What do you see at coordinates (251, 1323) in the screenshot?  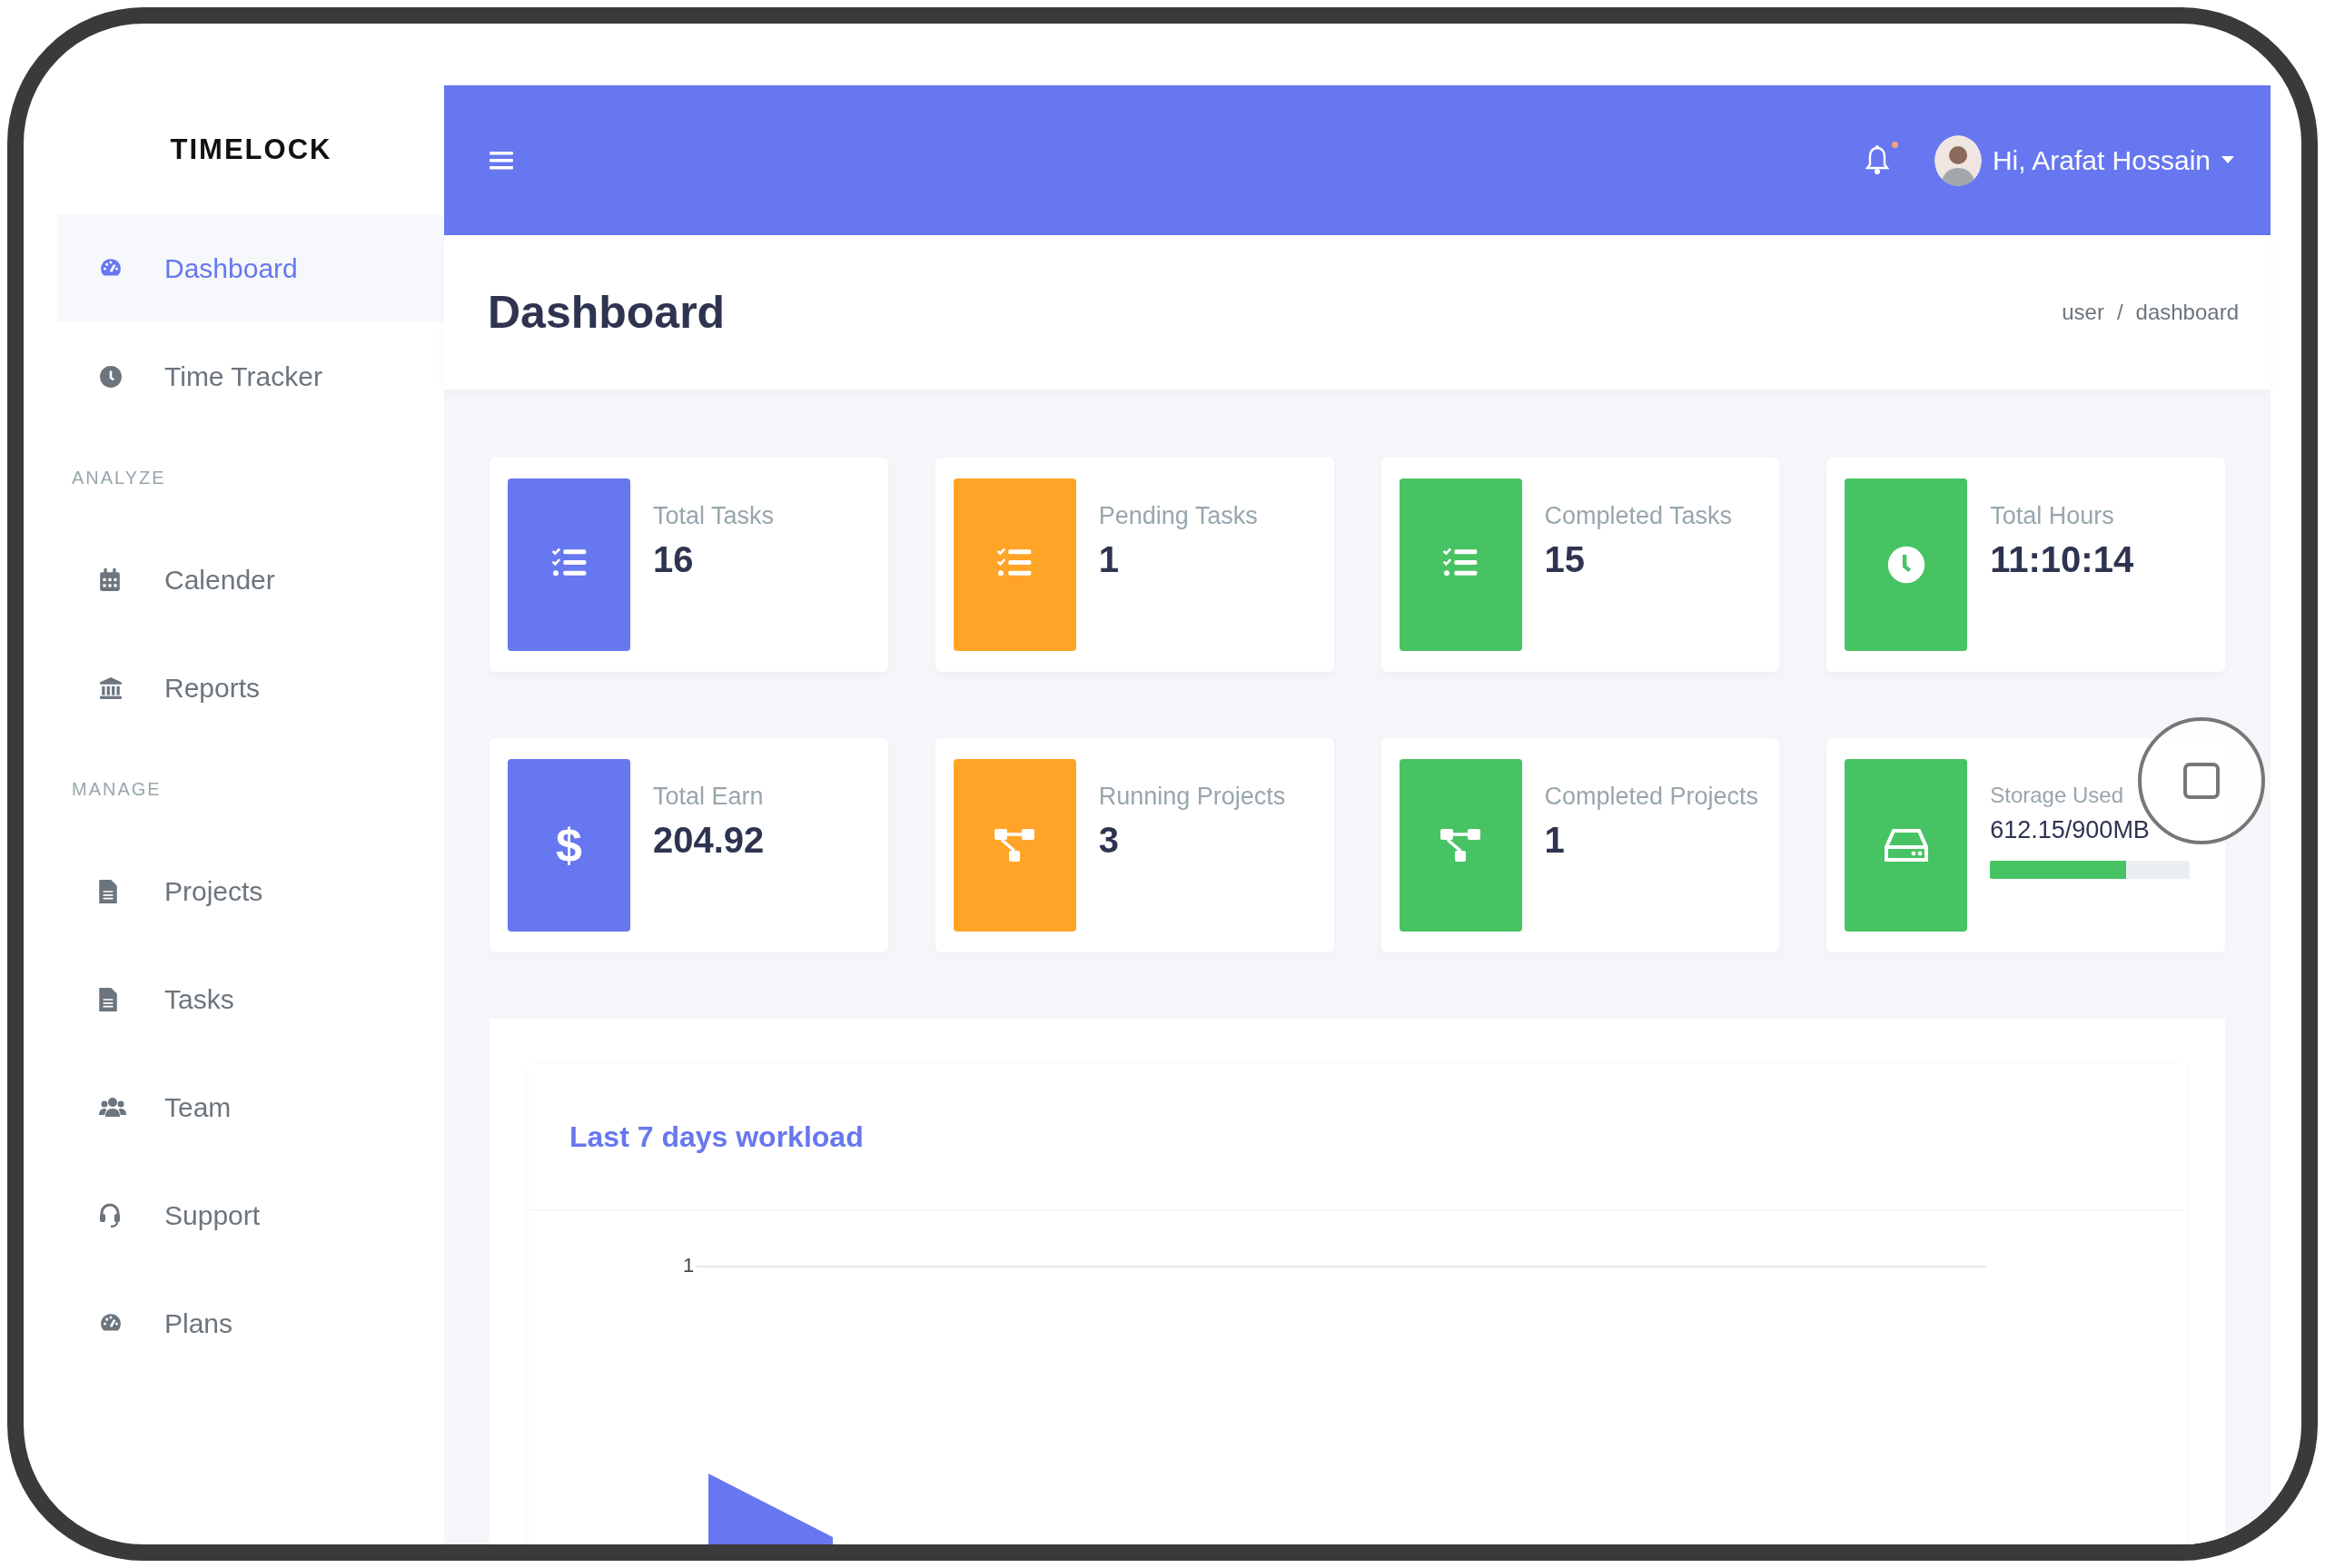 I see `sidebar-item: Plans` at bounding box center [251, 1323].